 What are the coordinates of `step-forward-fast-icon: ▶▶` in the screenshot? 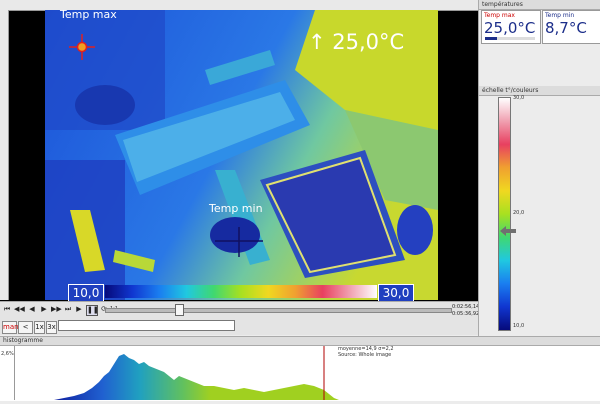 It's located at (56, 309).